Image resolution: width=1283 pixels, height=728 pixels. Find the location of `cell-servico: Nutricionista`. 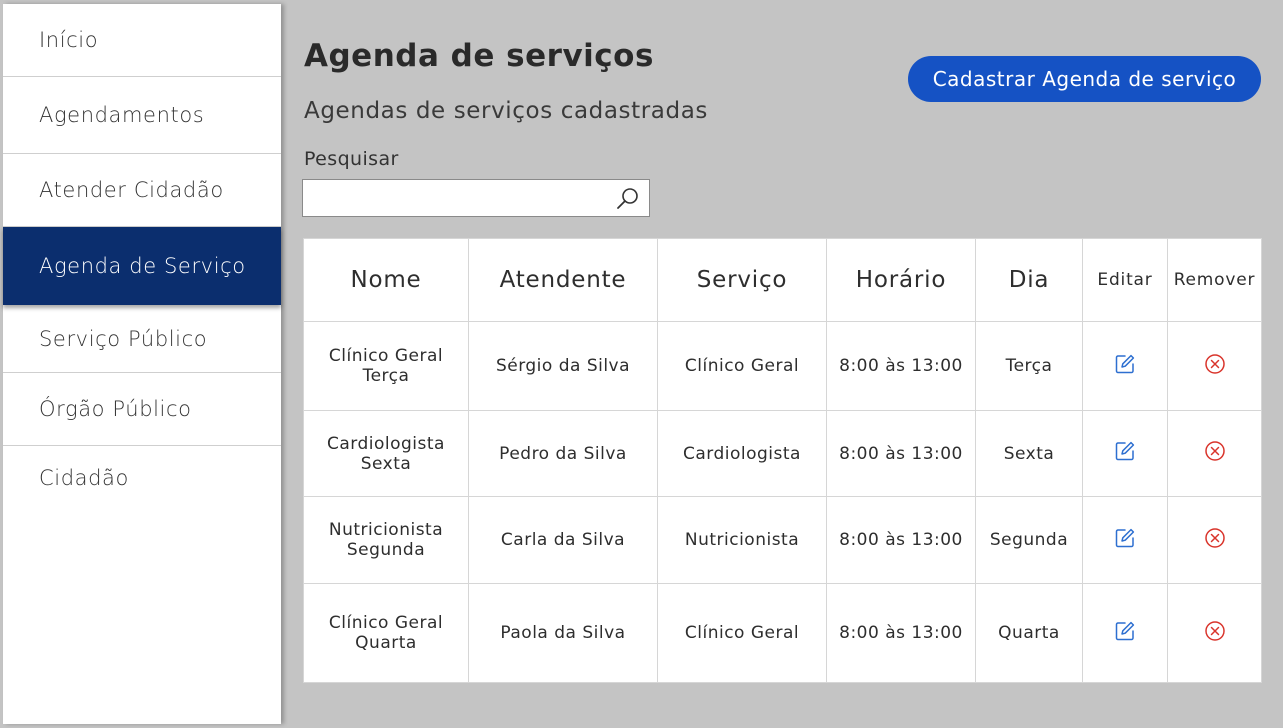

cell-servico: Nutricionista is located at coordinates (742, 540).